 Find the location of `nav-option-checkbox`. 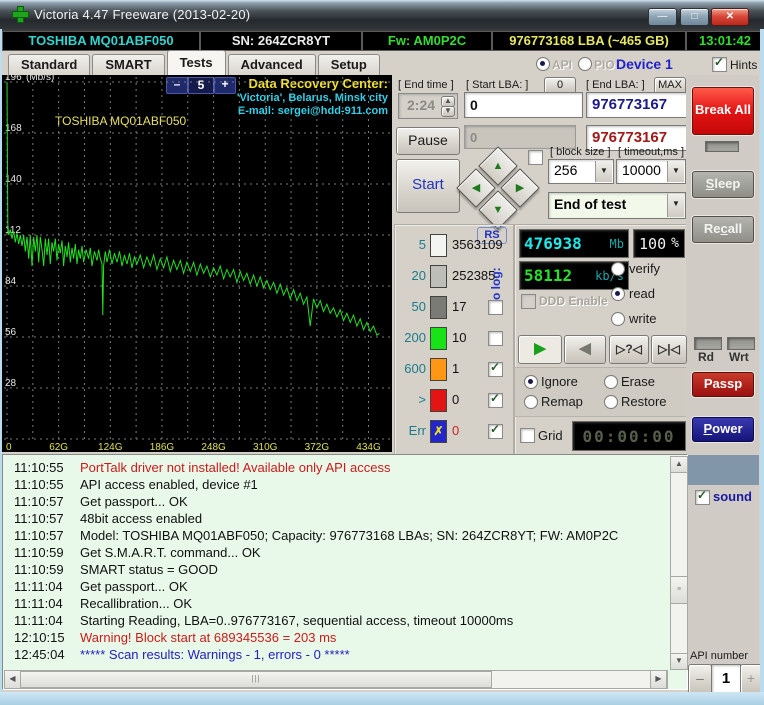

nav-option-checkbox is located at coordinates (535, 157).